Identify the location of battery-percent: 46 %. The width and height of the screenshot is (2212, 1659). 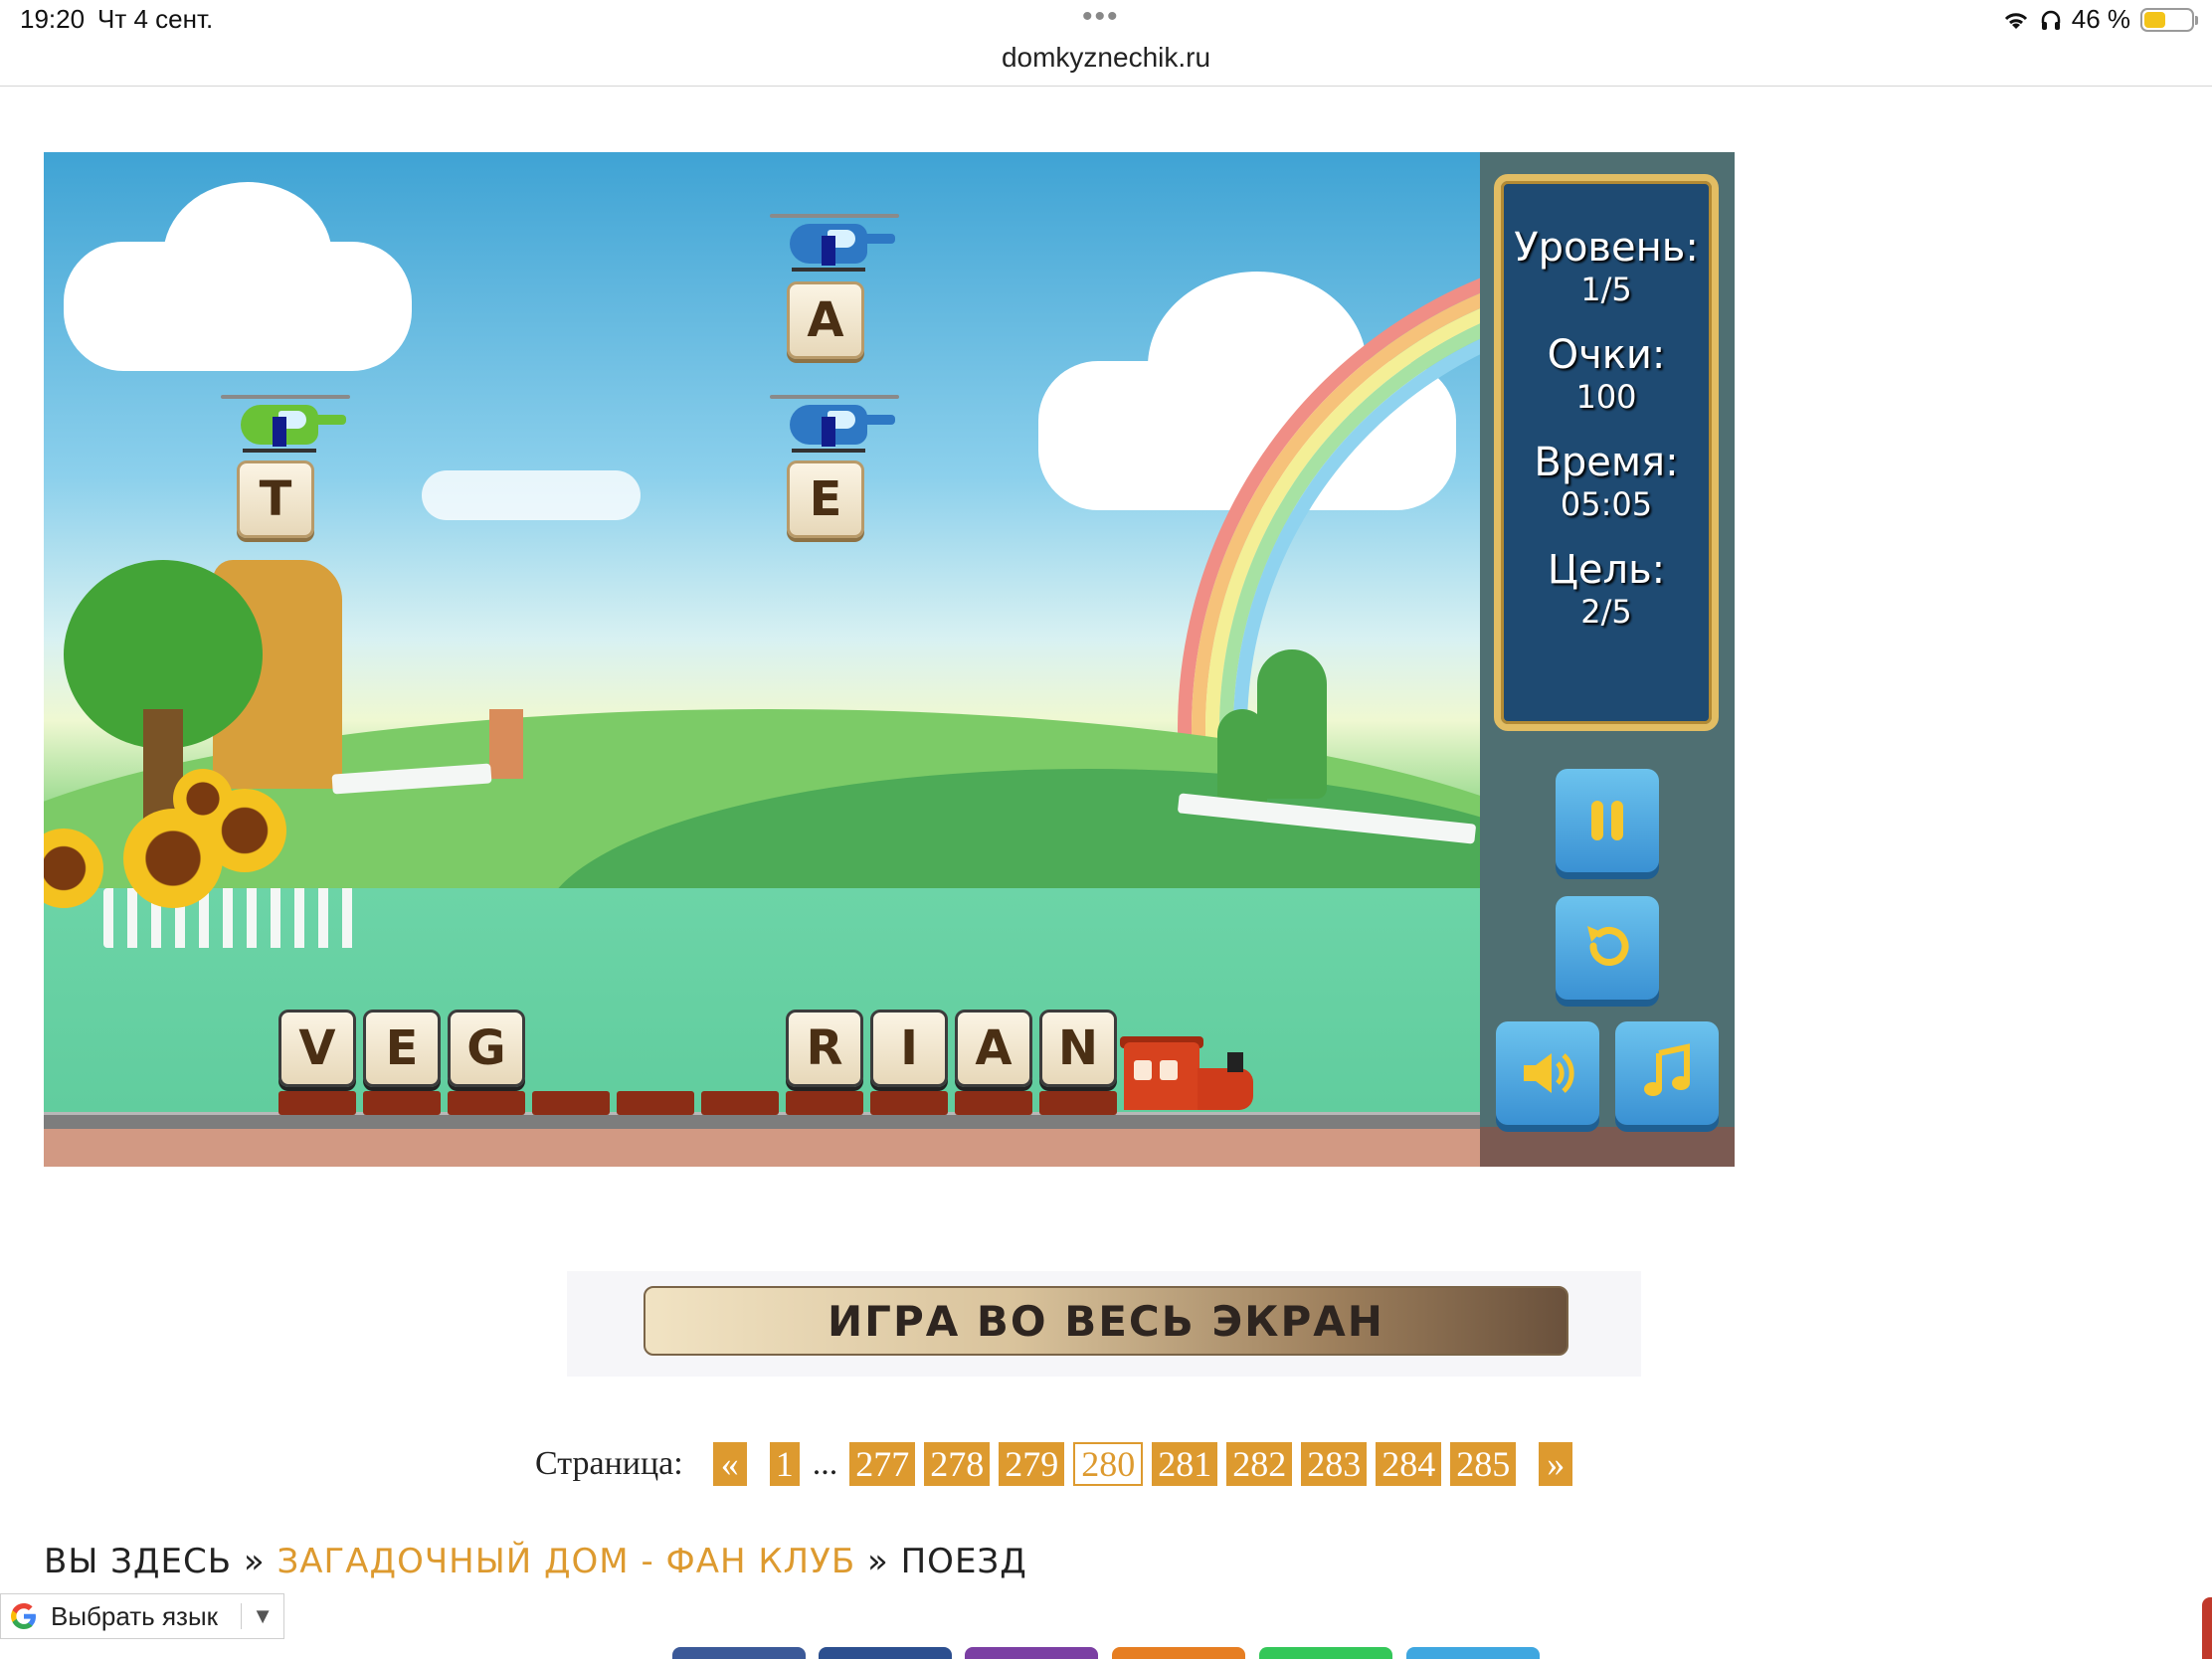
(2100, 19).